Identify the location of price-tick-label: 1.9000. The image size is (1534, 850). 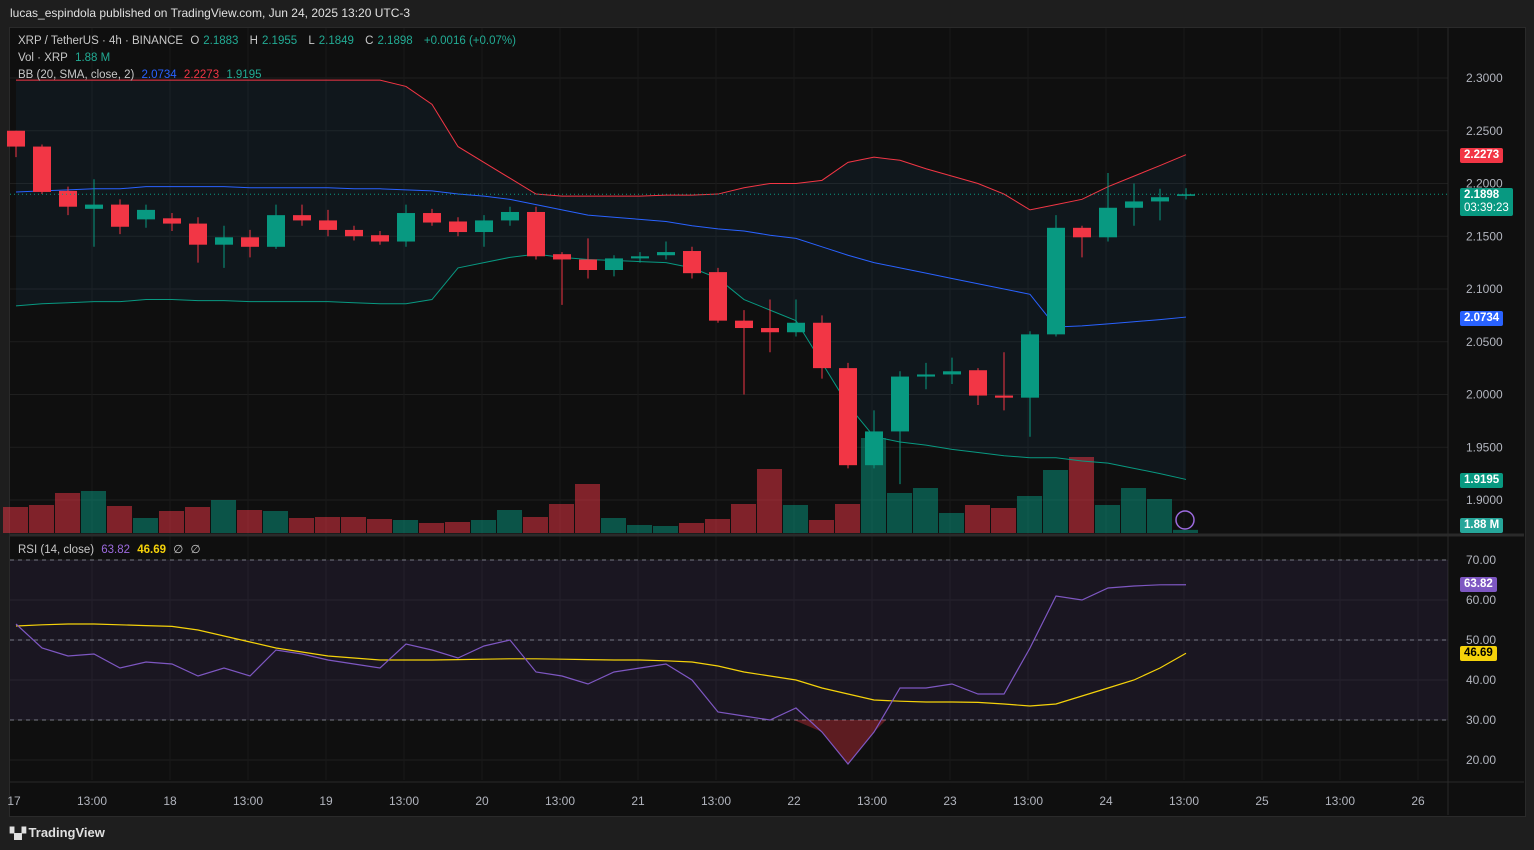
(1484, 500).